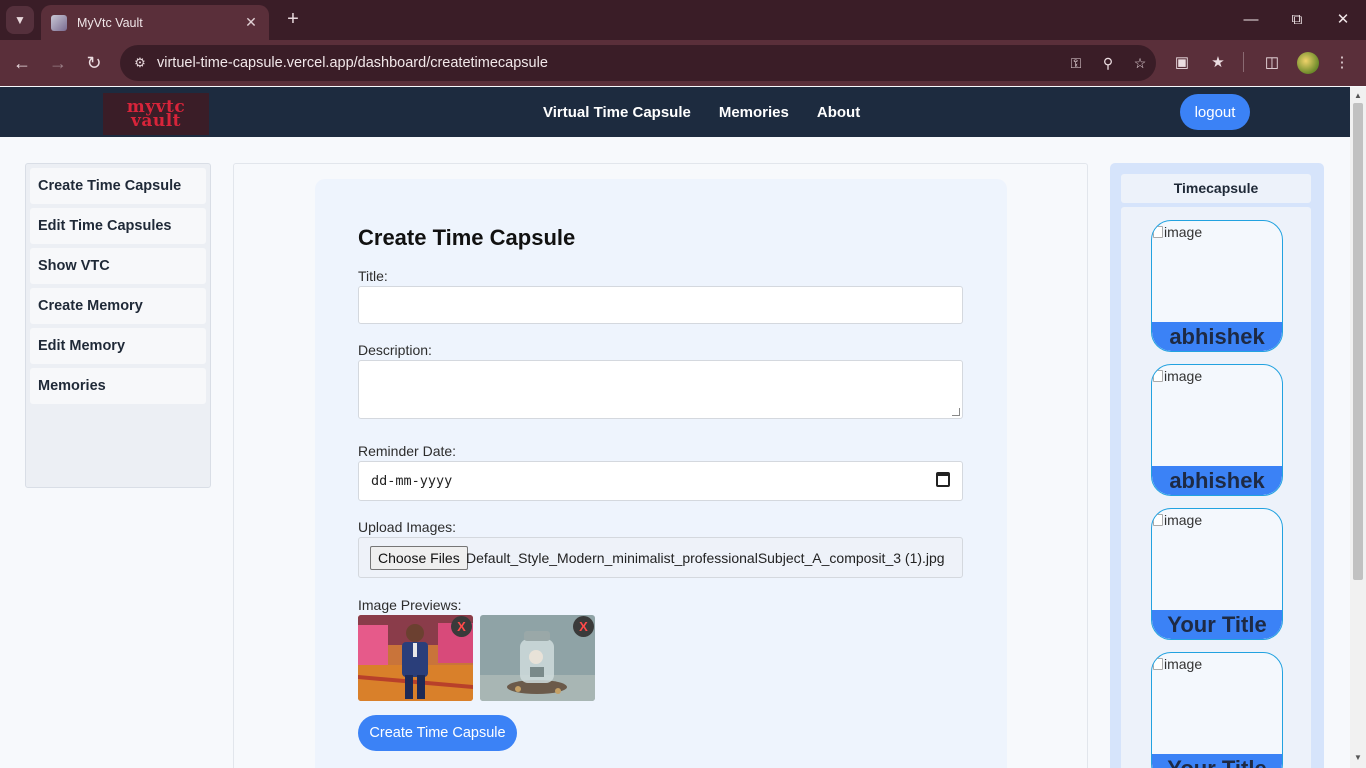 This screenshot has height=768, width=1366. What do you see at coordinates (1218, 63) in the screenshot?
I see `extensions-icon: ★` at bounding box center [1218, 63].